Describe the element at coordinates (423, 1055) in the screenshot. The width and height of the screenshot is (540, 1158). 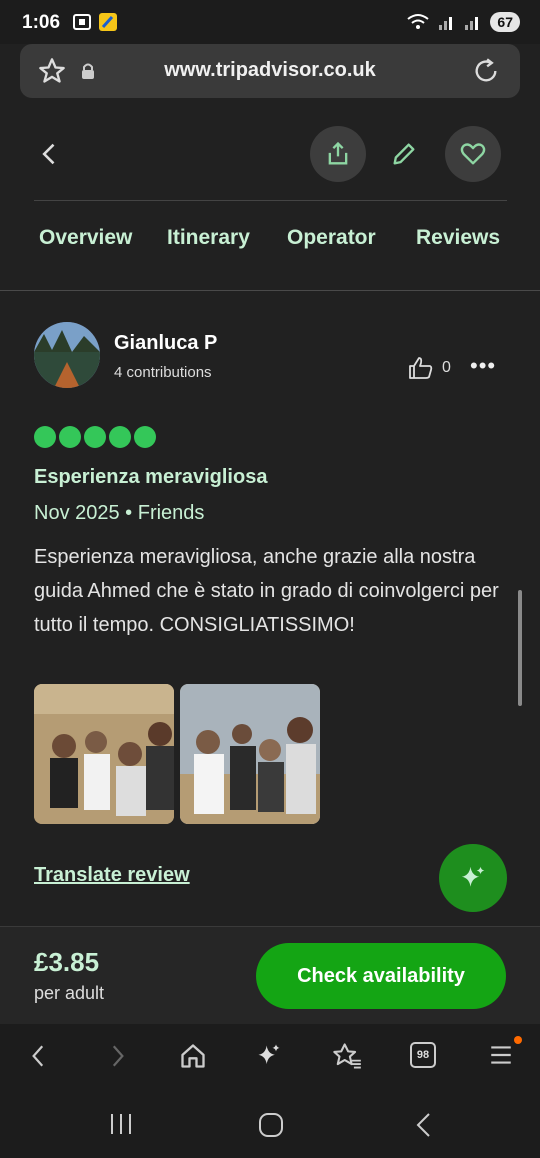
I see `tabs-count-button: 98` at that location.